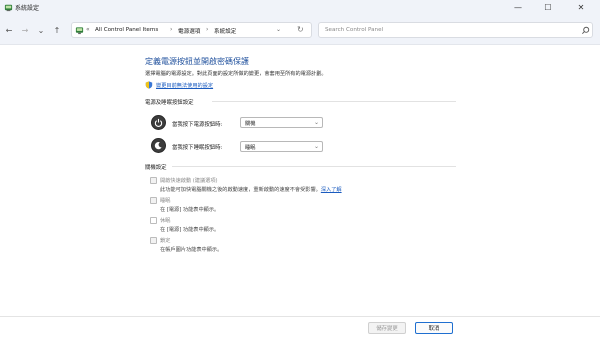  What do you see at coordinates (191, 250) in the screenshot?
I see `lock-description: 在帳戶圖片功能表中顯示。` at bounding box center [191, 250].